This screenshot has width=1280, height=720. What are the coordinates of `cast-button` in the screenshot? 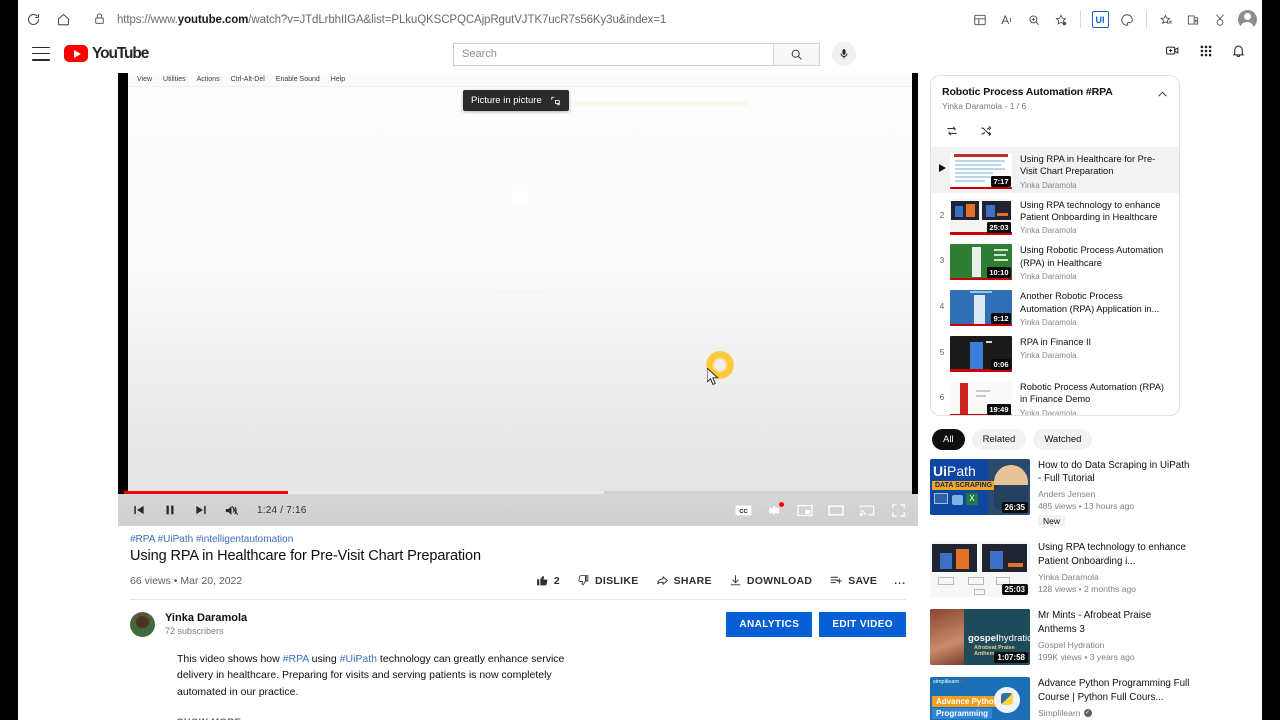 It's located at (867, 510).